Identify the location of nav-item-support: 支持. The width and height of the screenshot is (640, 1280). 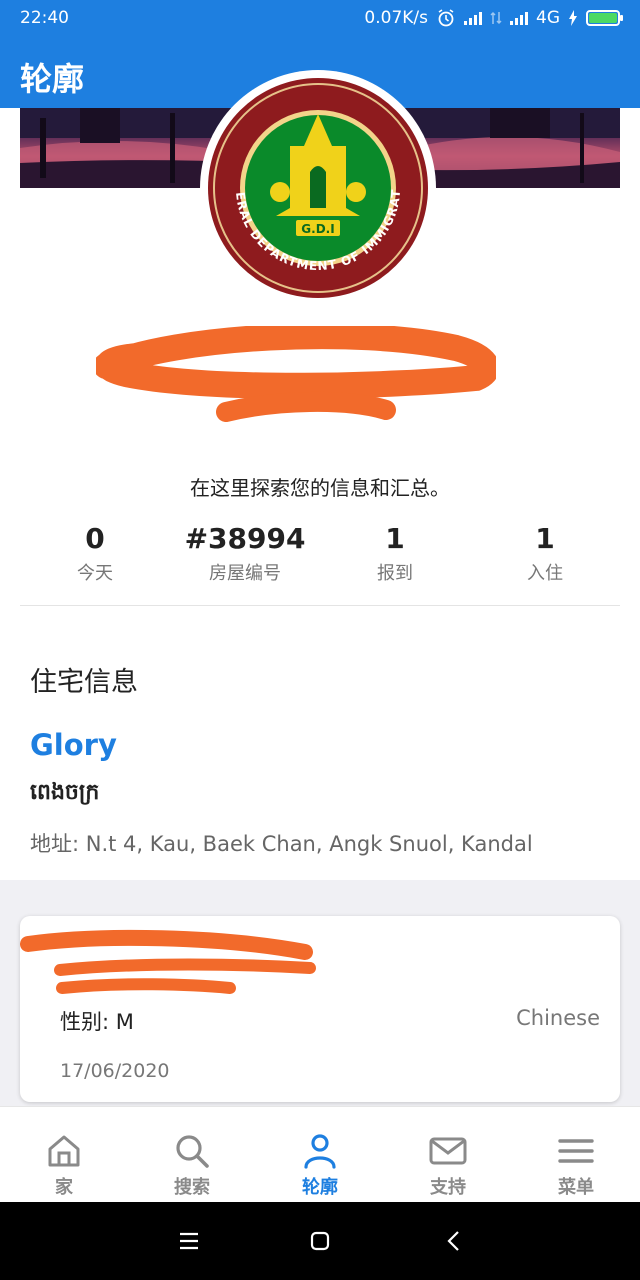
(448, 1154).